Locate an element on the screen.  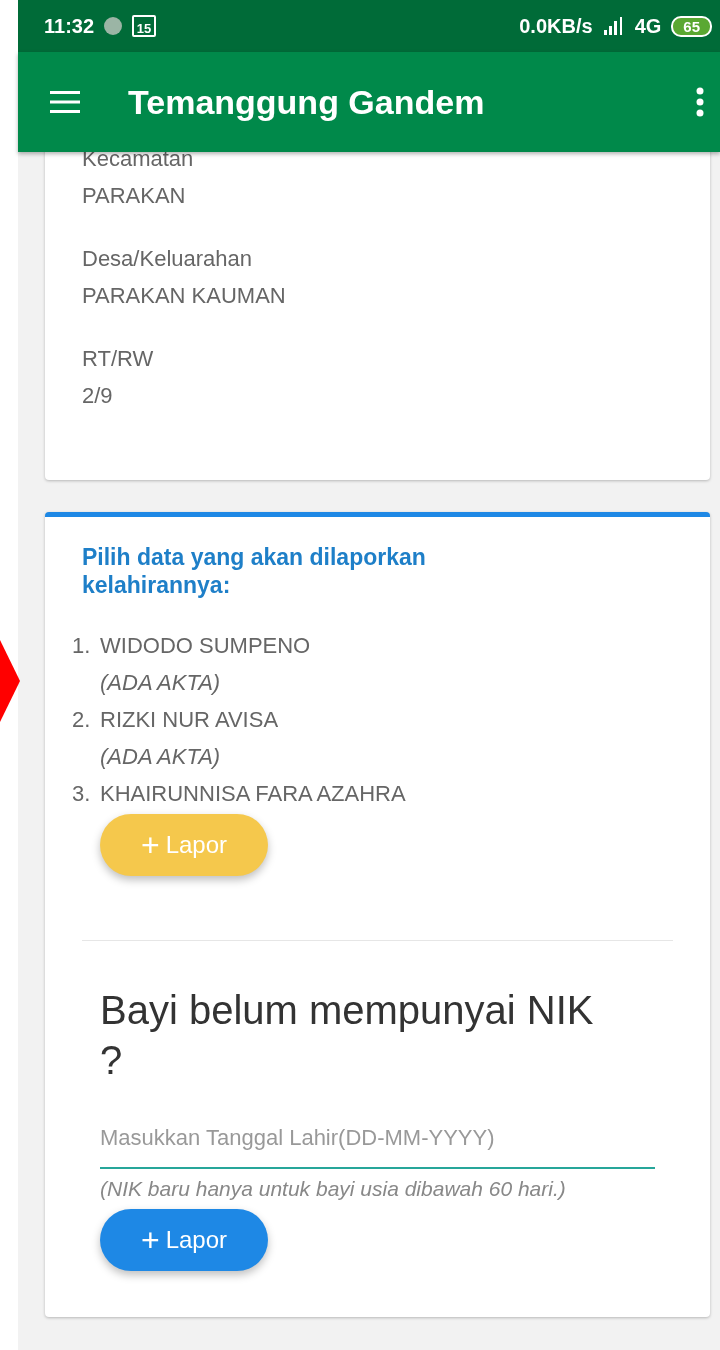
calendar-icon: 15 is located at coordinates (144, 26).